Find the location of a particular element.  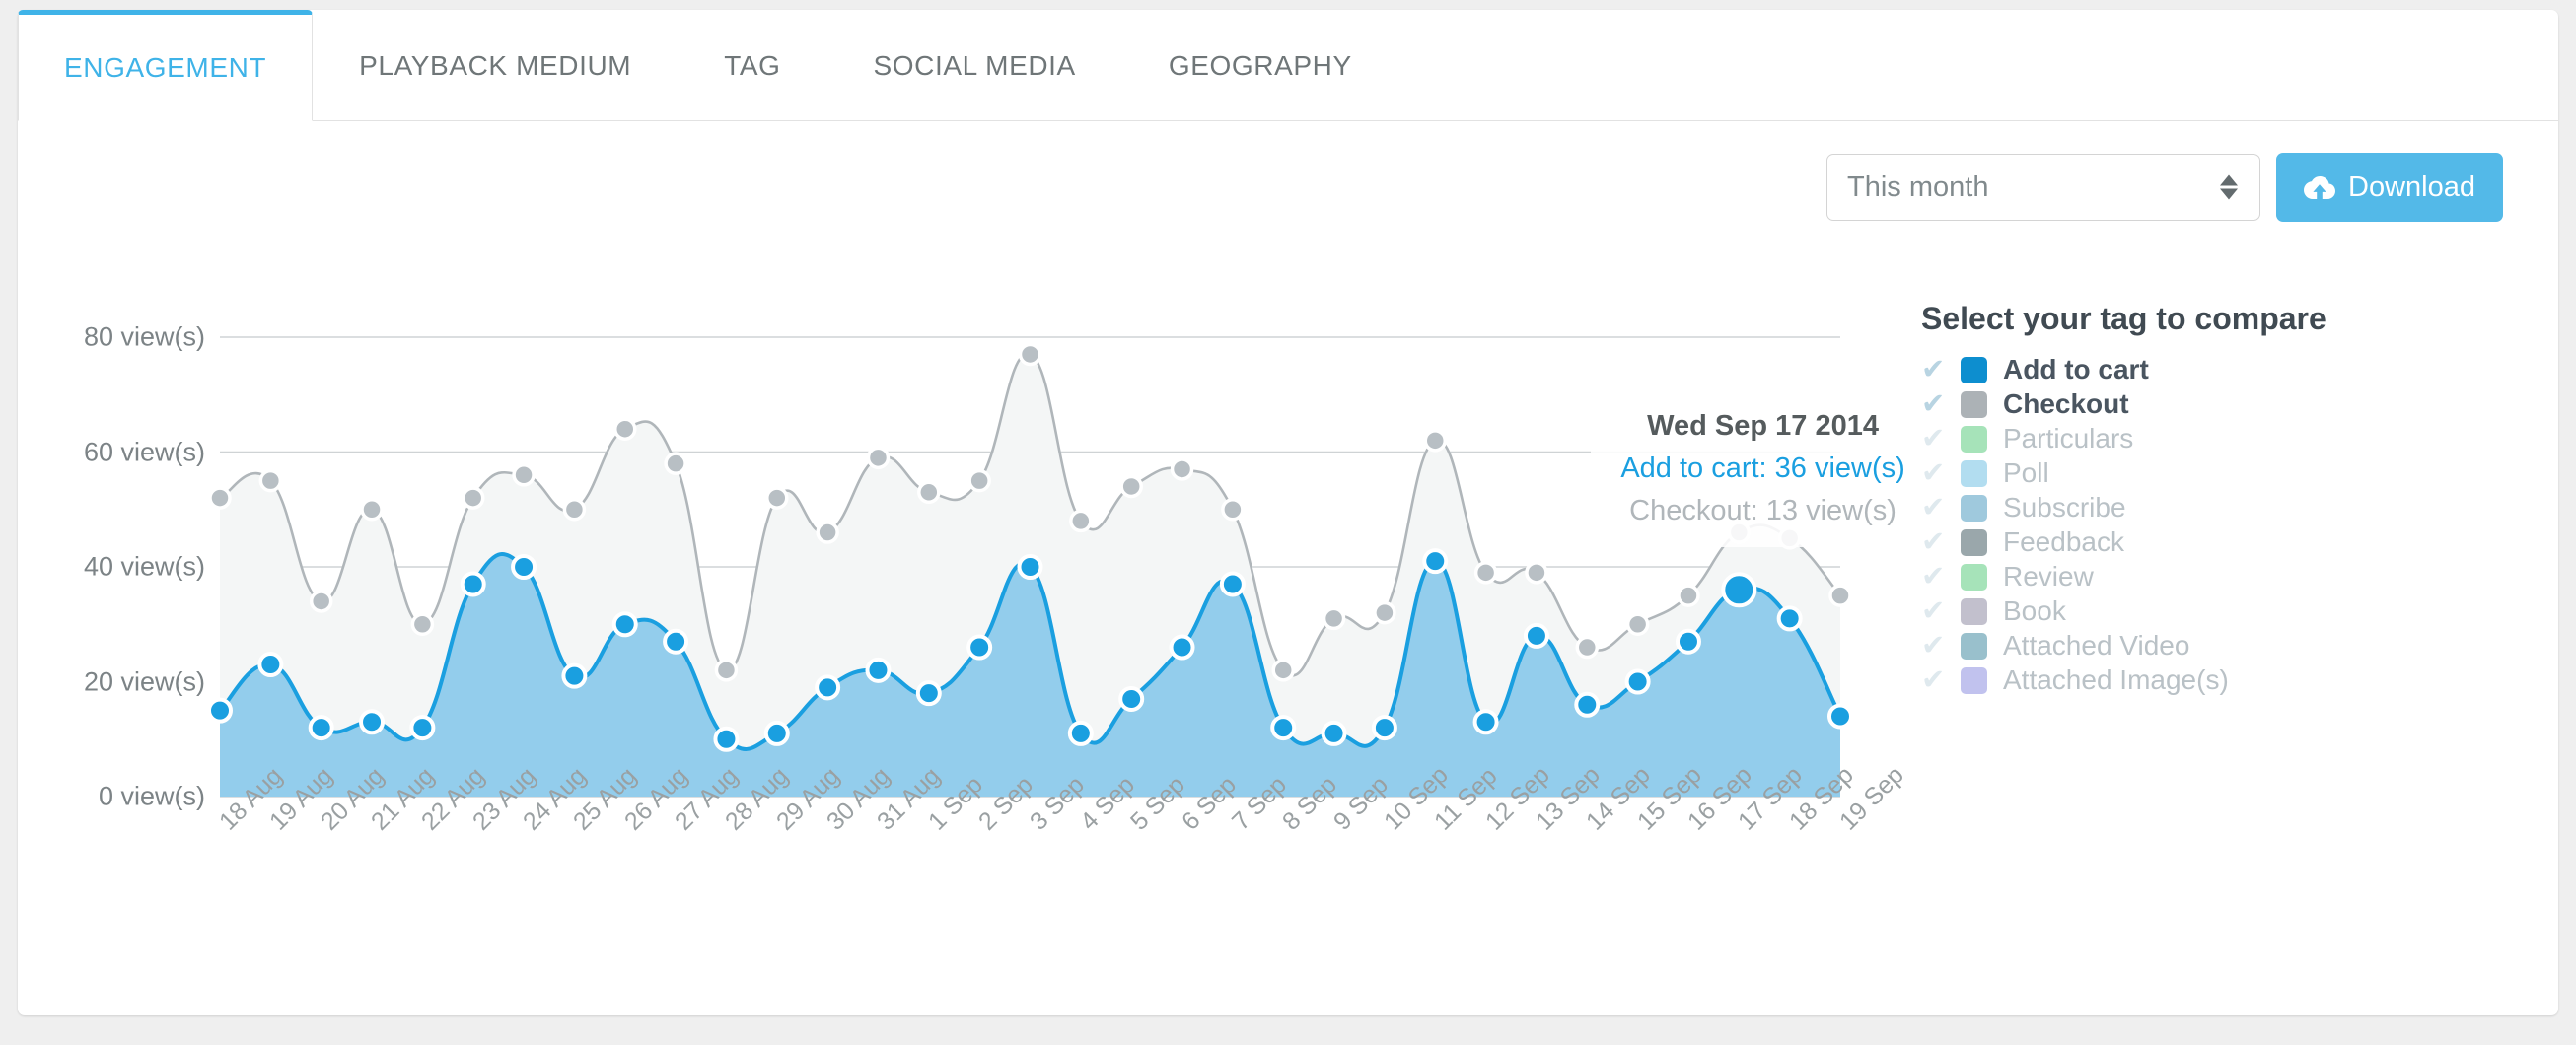

legend-item-book: ✔ Book is located at coordinates (2217, 611).